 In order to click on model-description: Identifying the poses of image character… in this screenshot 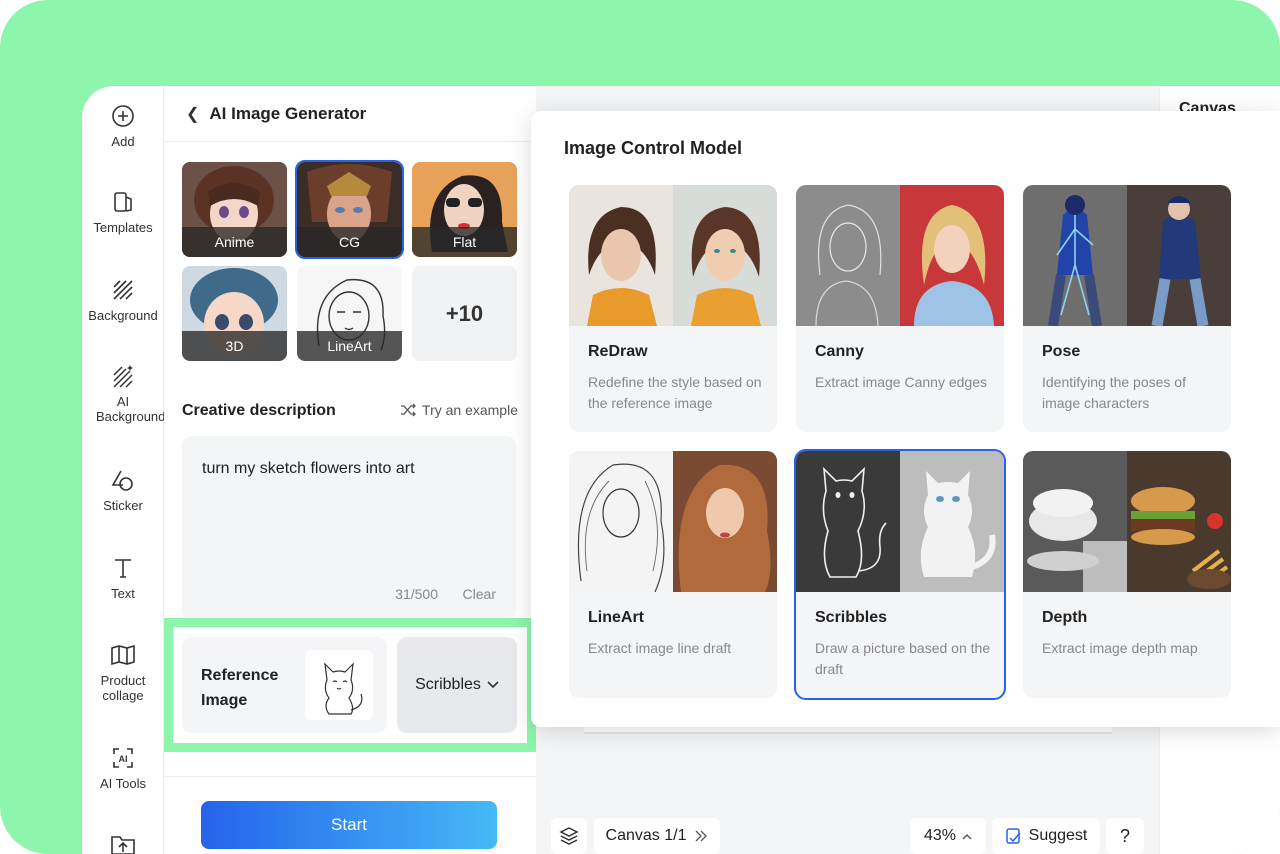, I will do `click(1114, 392)`.